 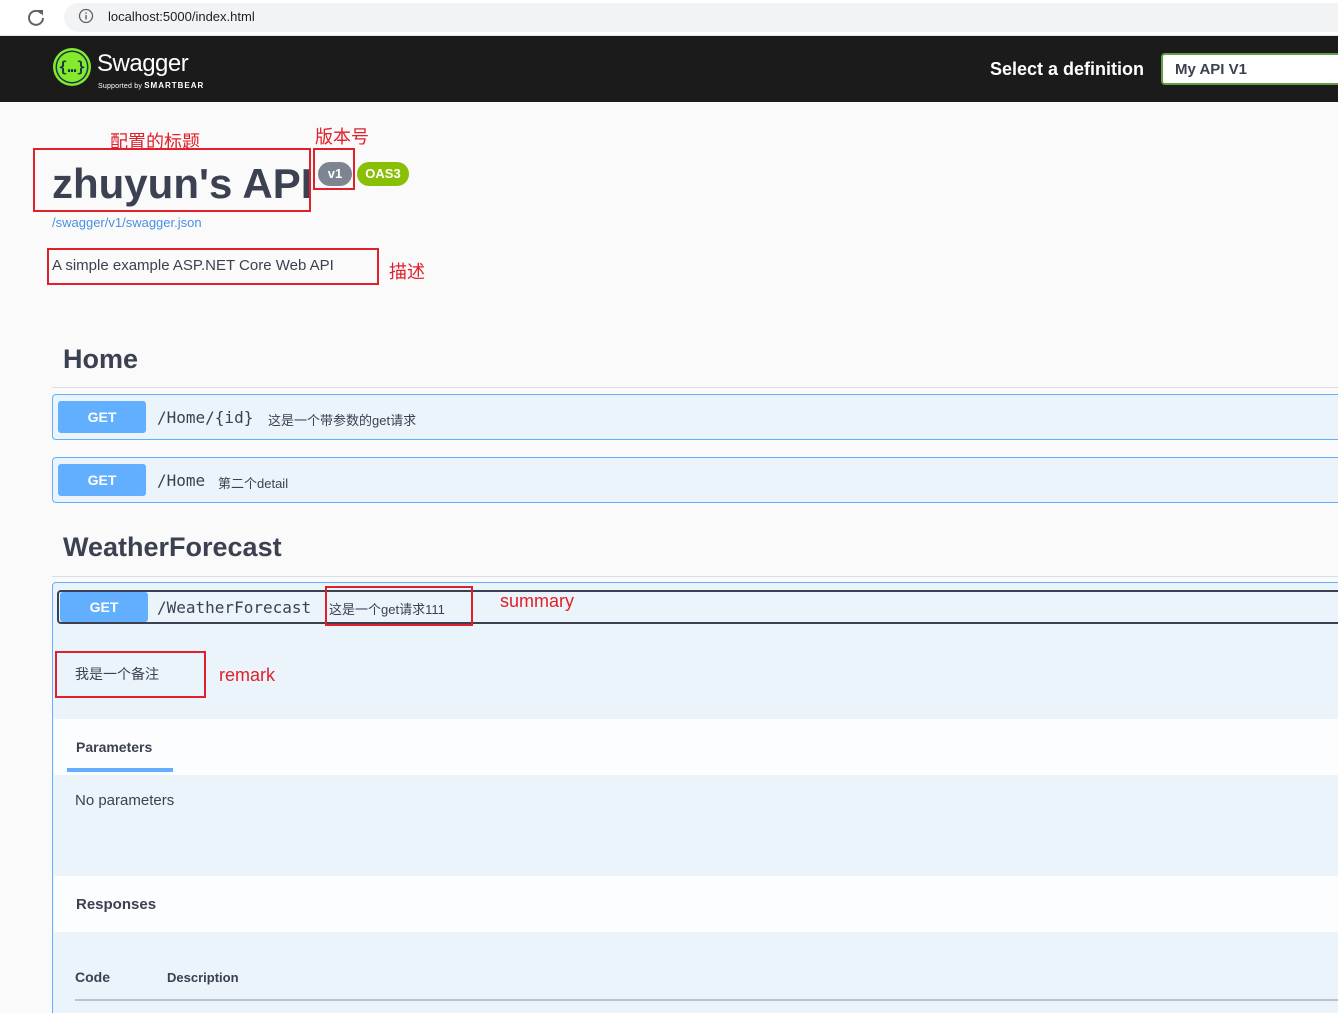 I want to click on operation-path: /Home/{id}, so click(x=205, y=417).